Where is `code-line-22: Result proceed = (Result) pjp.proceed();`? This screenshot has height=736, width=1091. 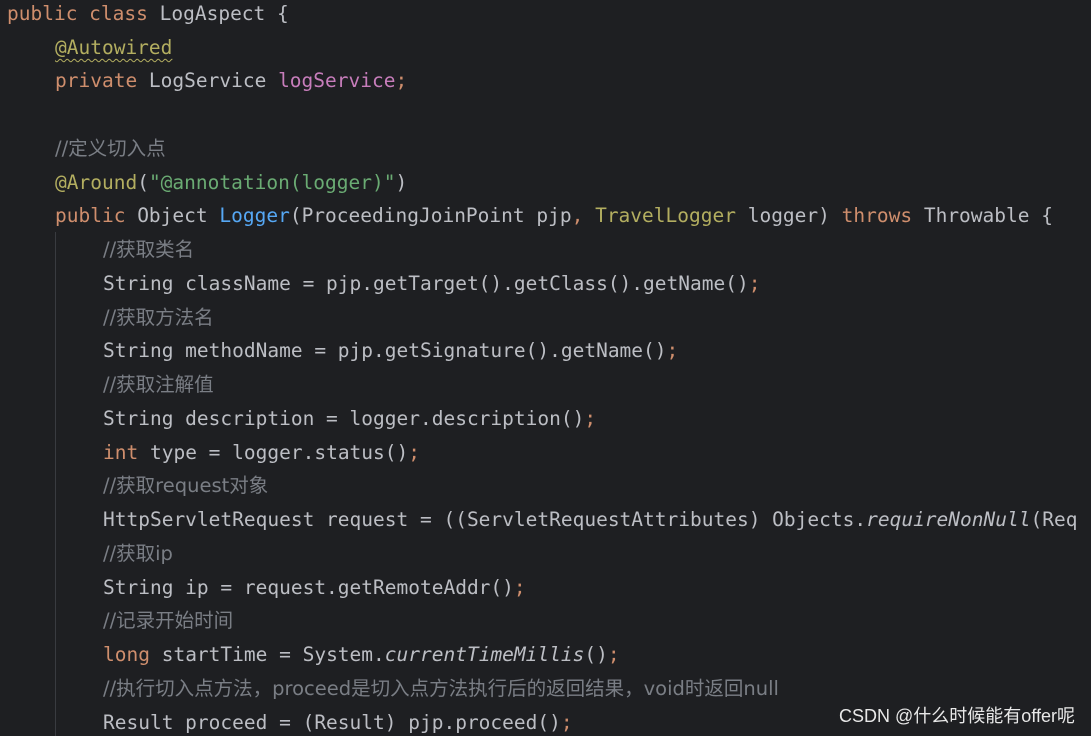
code-line-22: Result proceed = (Result) pjp.proceed(); is located at coordinates (338, 722).